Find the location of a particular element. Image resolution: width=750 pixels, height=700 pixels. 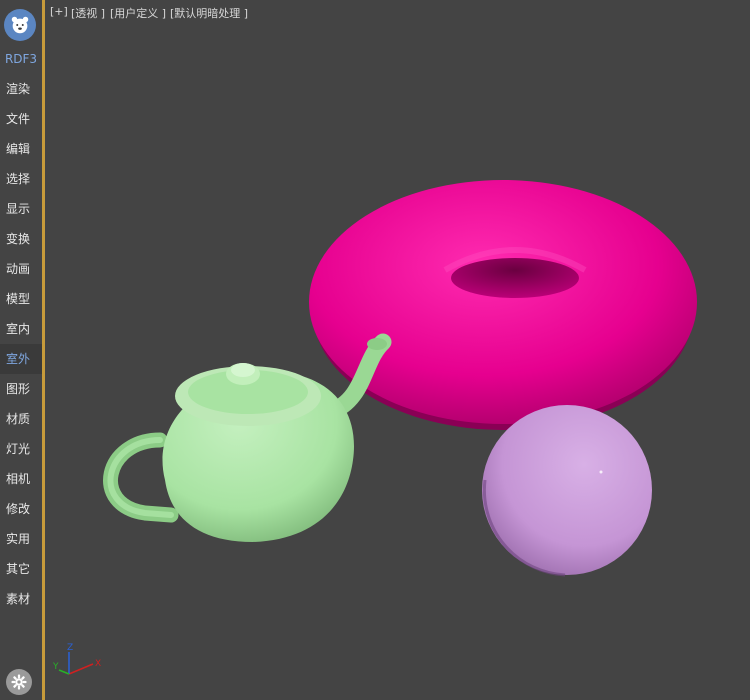

sidebar-item-exterior: 室外 is located at coordinates (21, 359).